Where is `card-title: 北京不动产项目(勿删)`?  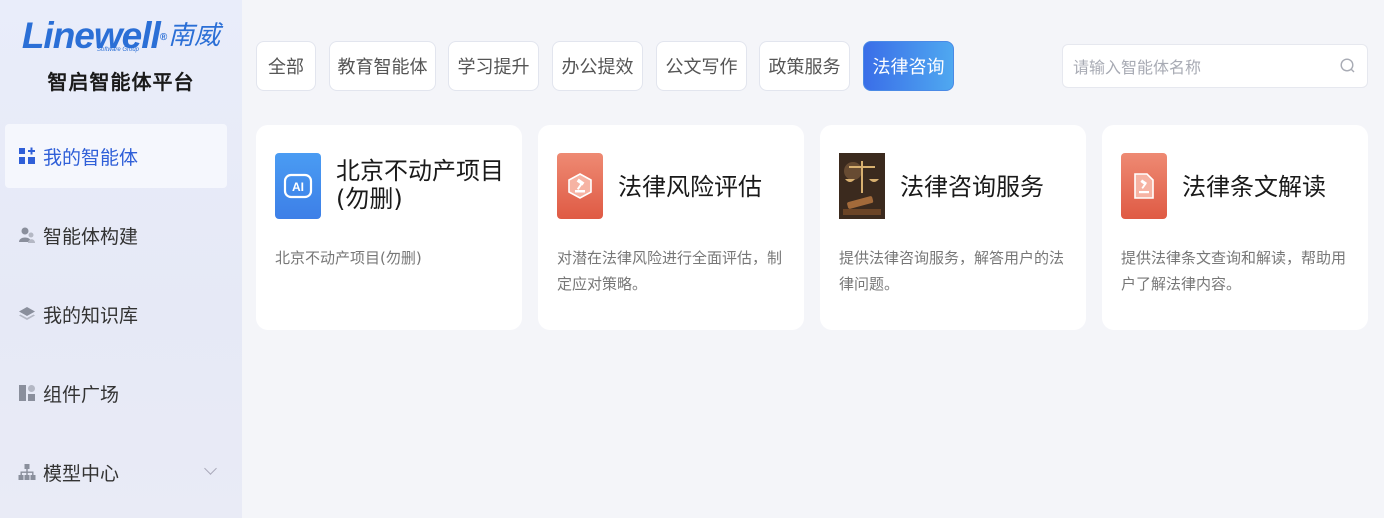 card-title: 北京不动产项目(勿删) is located at coordinates (420, 185).